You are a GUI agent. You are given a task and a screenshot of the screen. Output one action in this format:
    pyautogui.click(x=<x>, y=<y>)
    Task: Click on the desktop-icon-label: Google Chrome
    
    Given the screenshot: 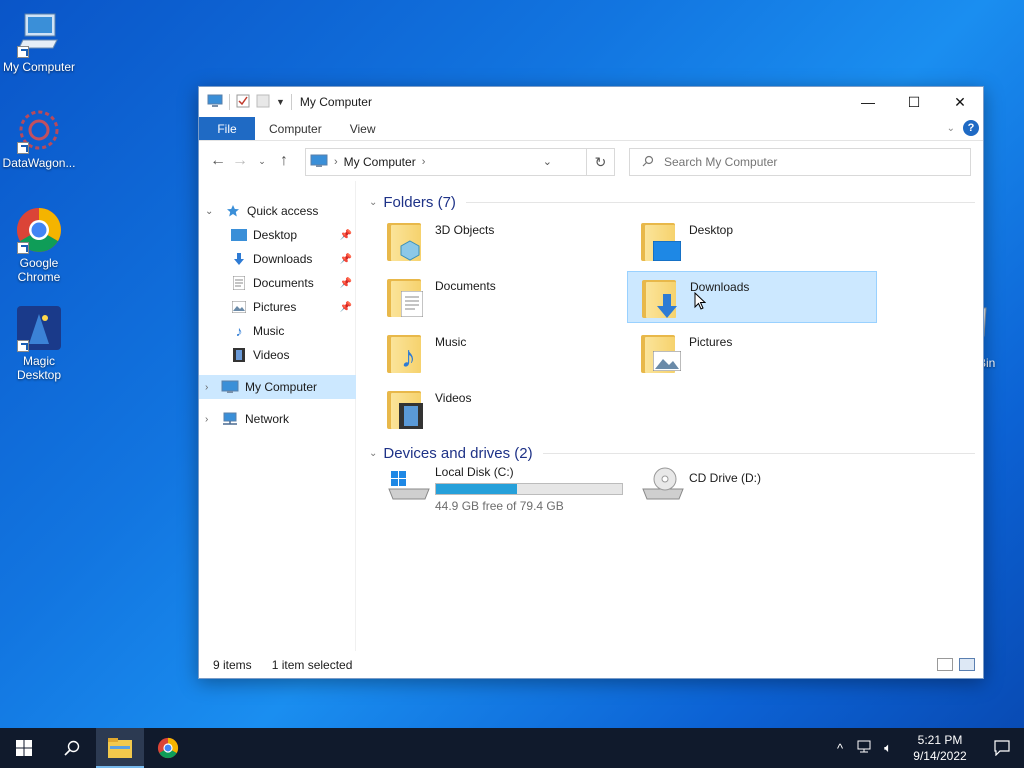 What is the action you would take?
    pyautogui.click(x=39, y=270)
    